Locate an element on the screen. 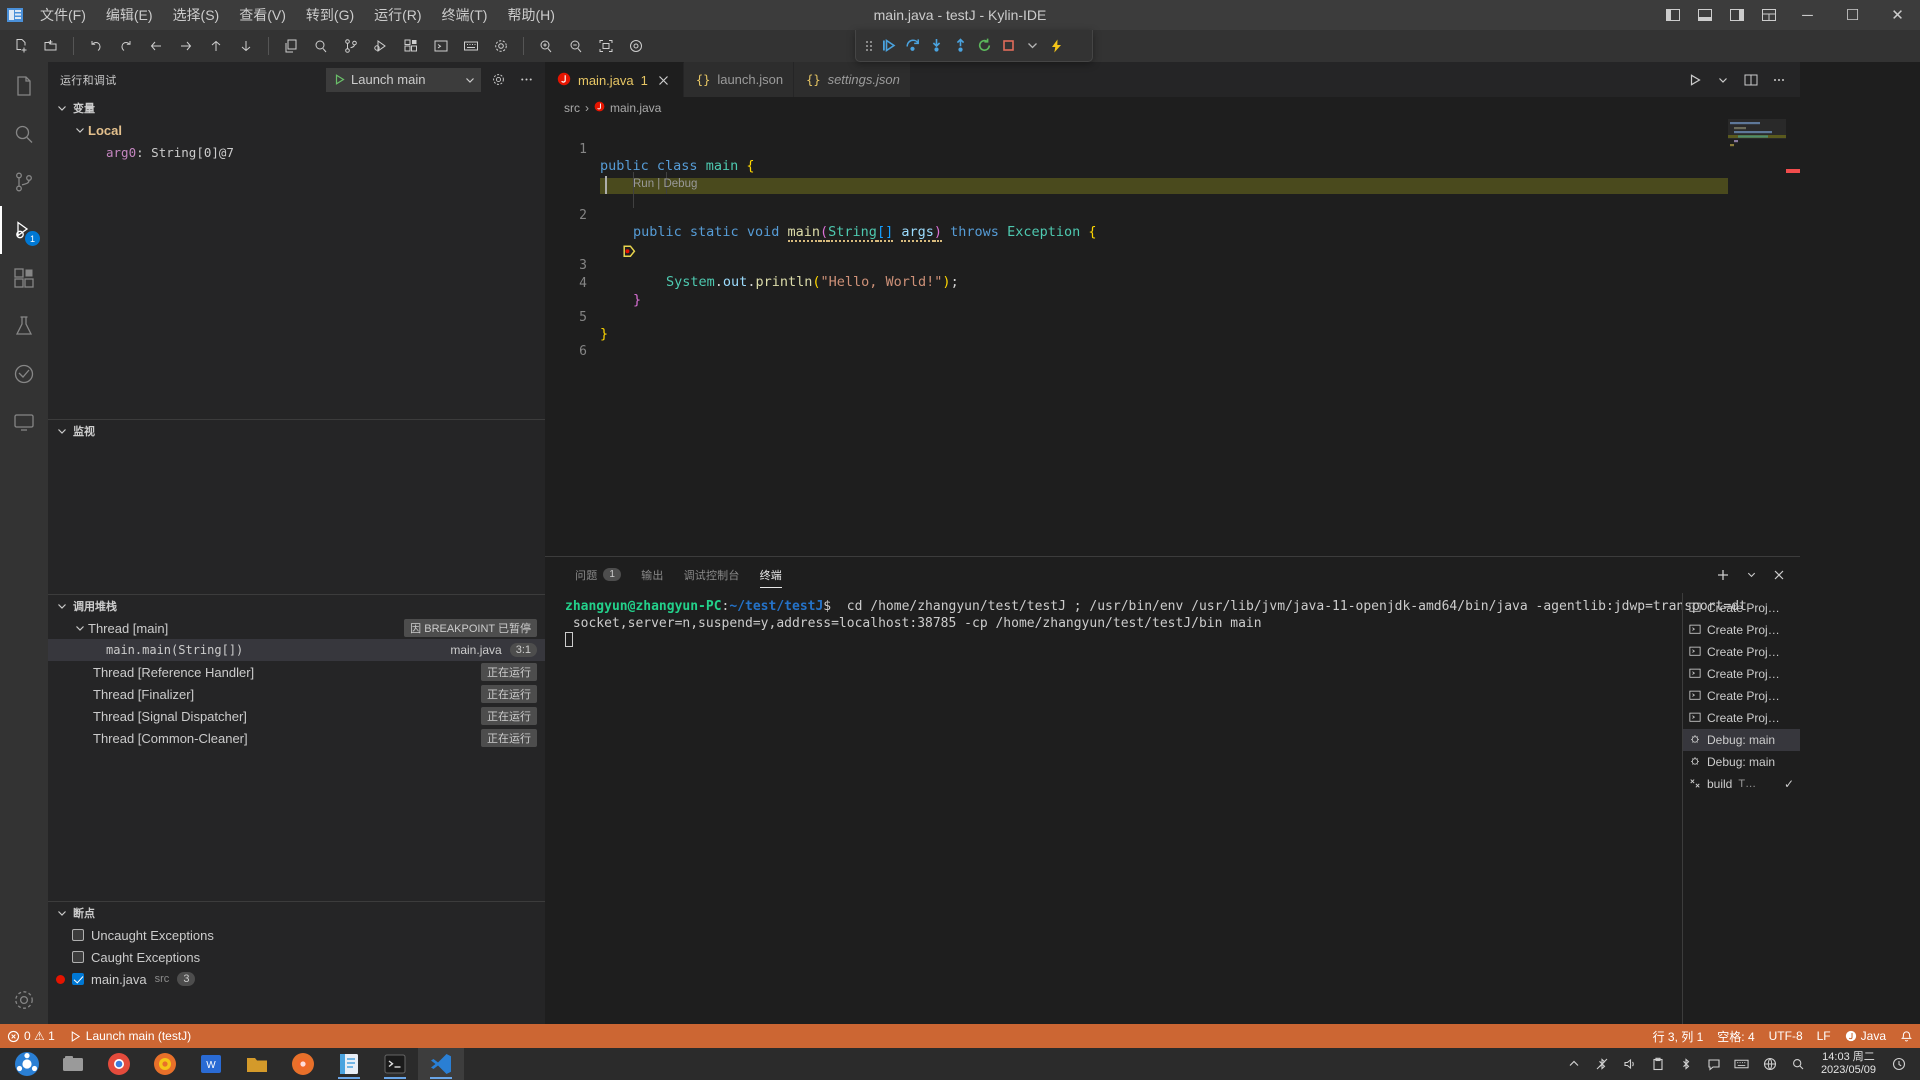  callstack-thread-reference-handler: Thread [Reference Handler] 正在运行 is located at coordinates (296, 672).